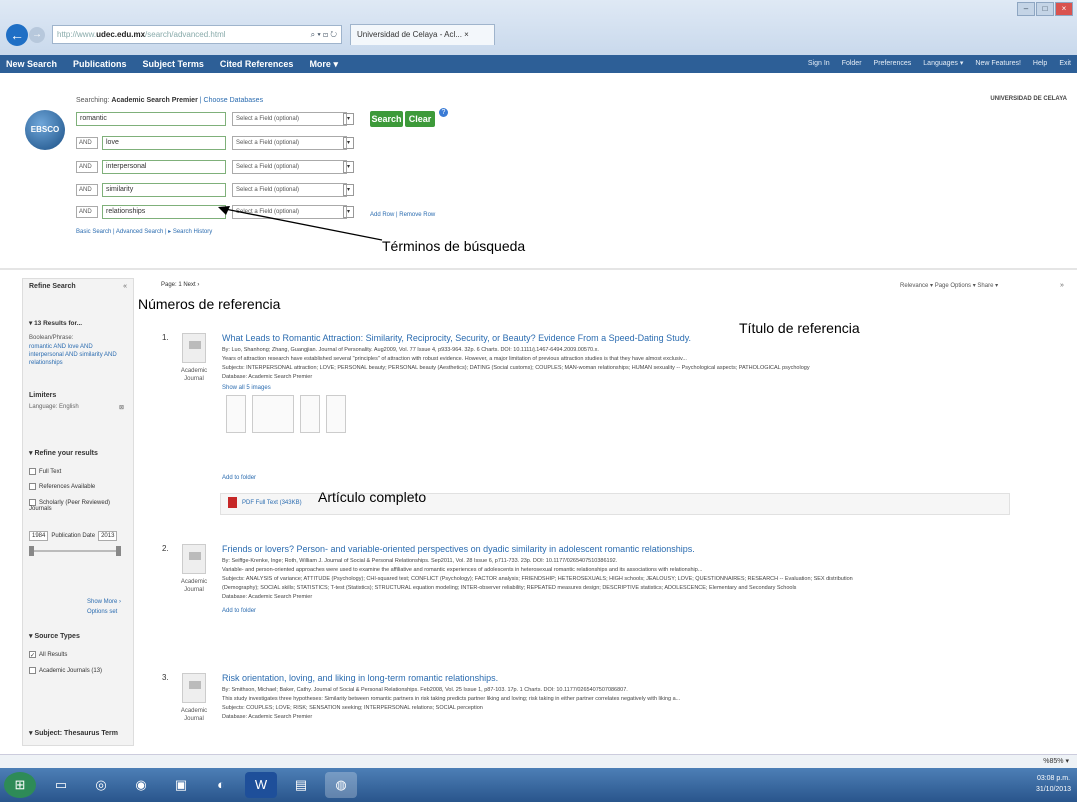 The image size is (1077, 802). What do you see at coordinates (32, 655) in the screenshot?
I see `checkbox-all-results: ✓` at bounding box center [32, 655].